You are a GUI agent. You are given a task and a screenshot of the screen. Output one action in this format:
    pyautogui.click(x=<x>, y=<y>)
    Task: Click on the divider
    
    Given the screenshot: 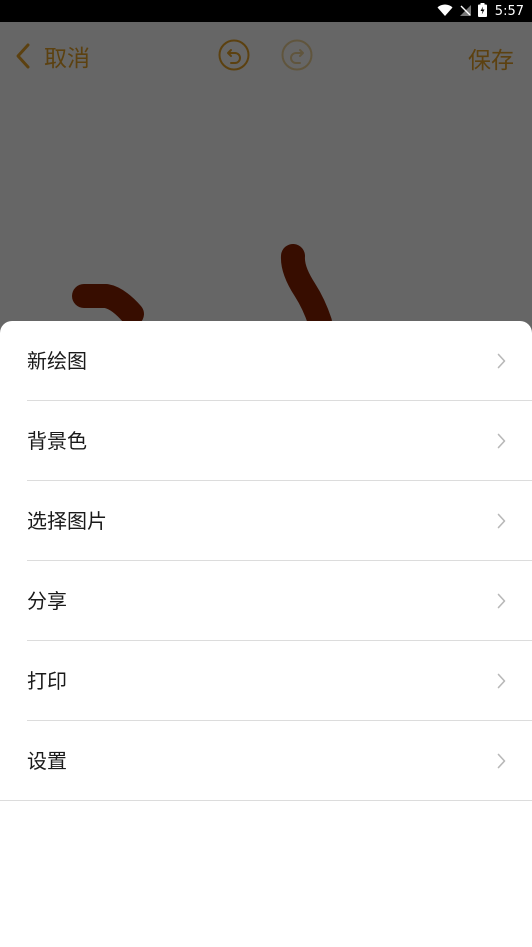 What is the action you would take?
    pyautogui.click(x=266, y=800)
    